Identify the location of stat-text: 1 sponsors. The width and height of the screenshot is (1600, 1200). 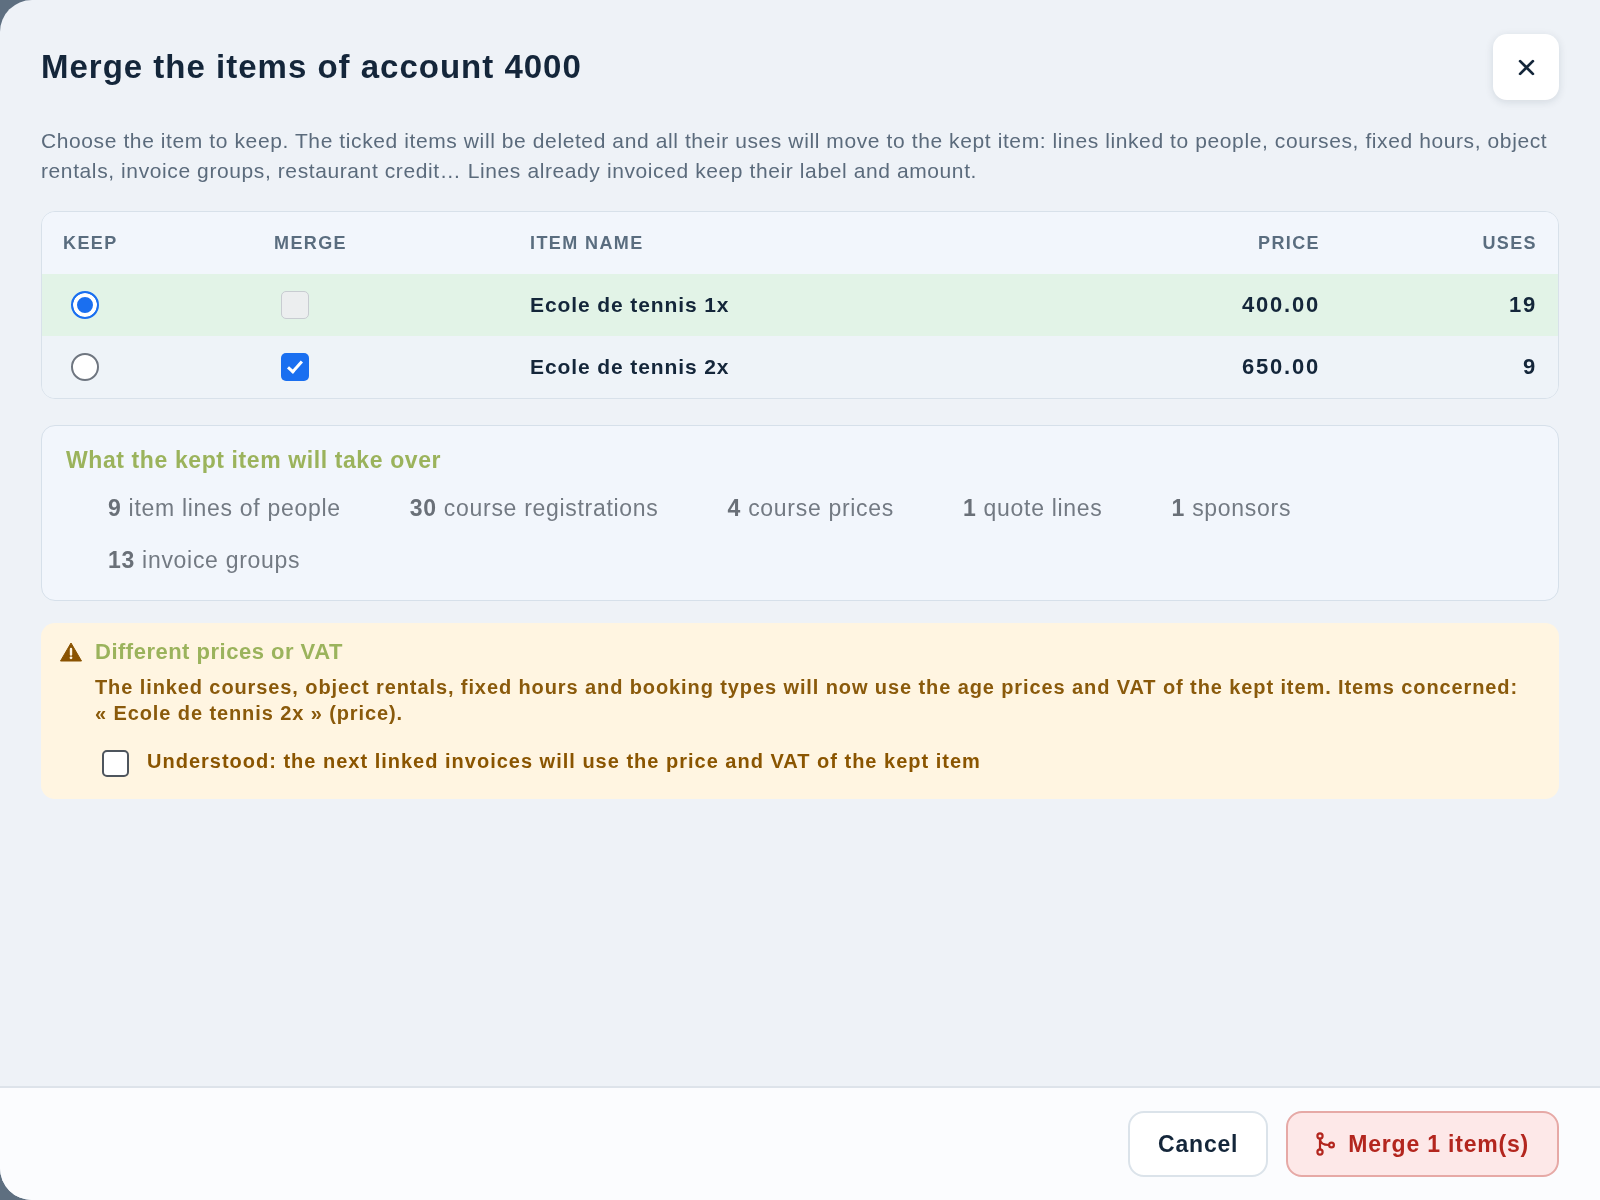
(1231, 508).